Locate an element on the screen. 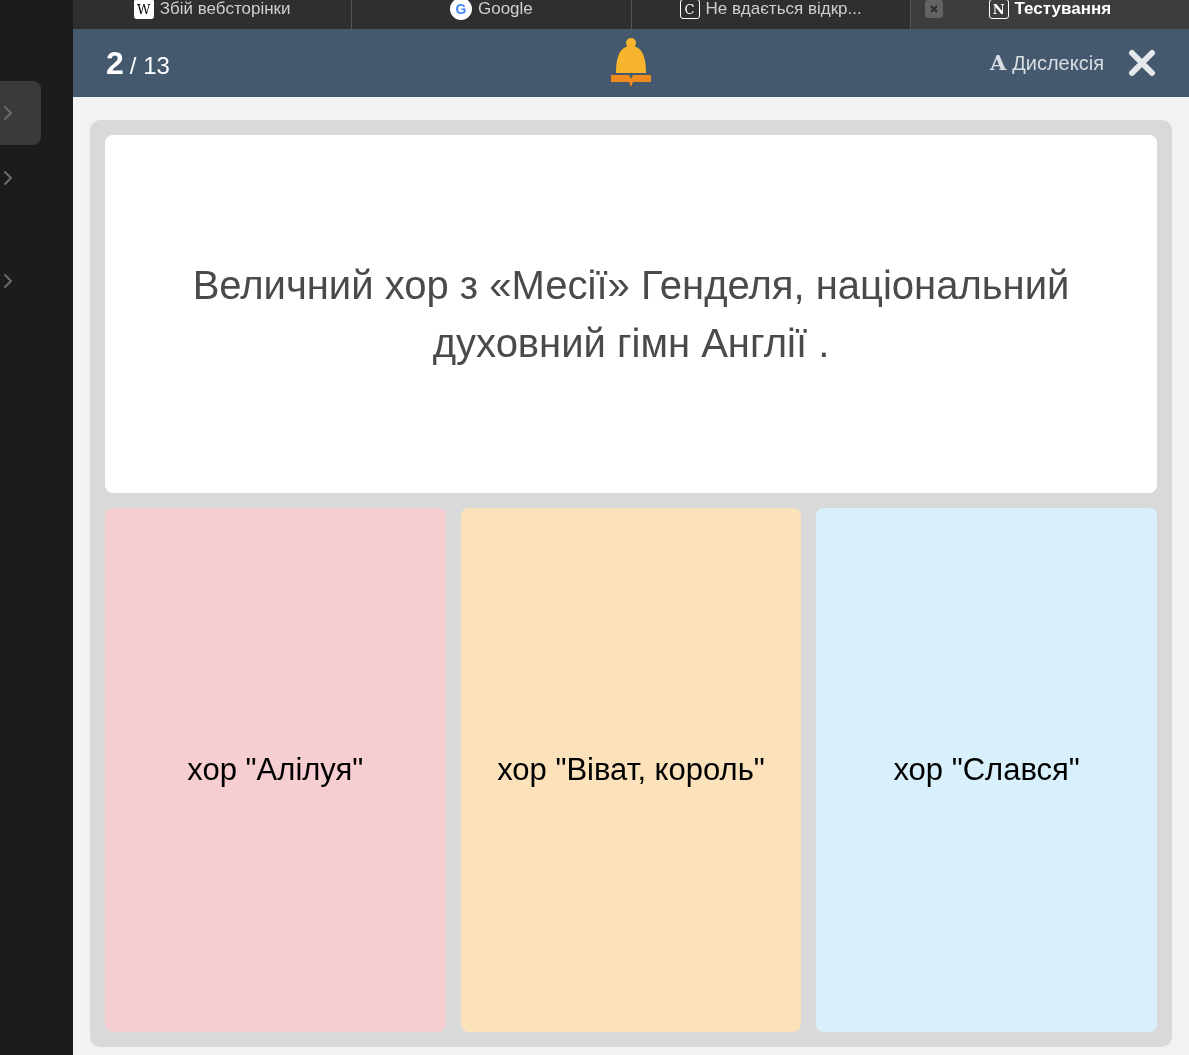 This screenshot has height=1055, width=1189. site-icon: N is located at coordinates (998, 9).